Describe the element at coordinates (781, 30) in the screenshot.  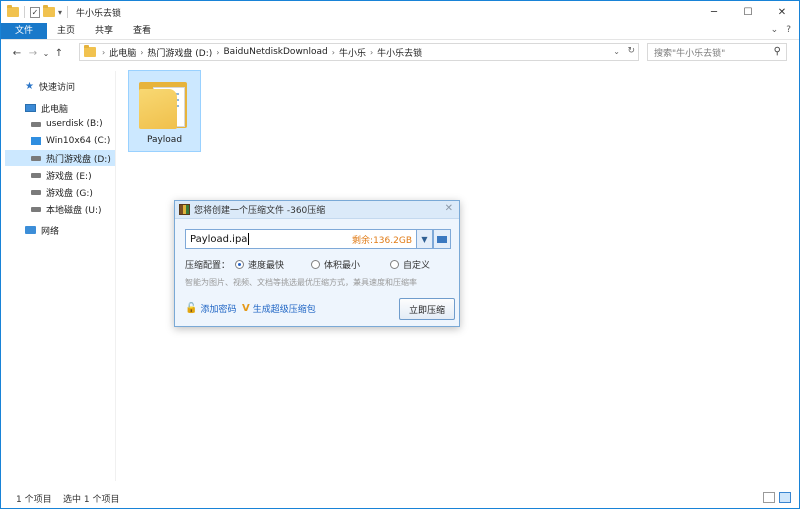
I see `ribbon-right-controls: ⌄ ?` at that location.